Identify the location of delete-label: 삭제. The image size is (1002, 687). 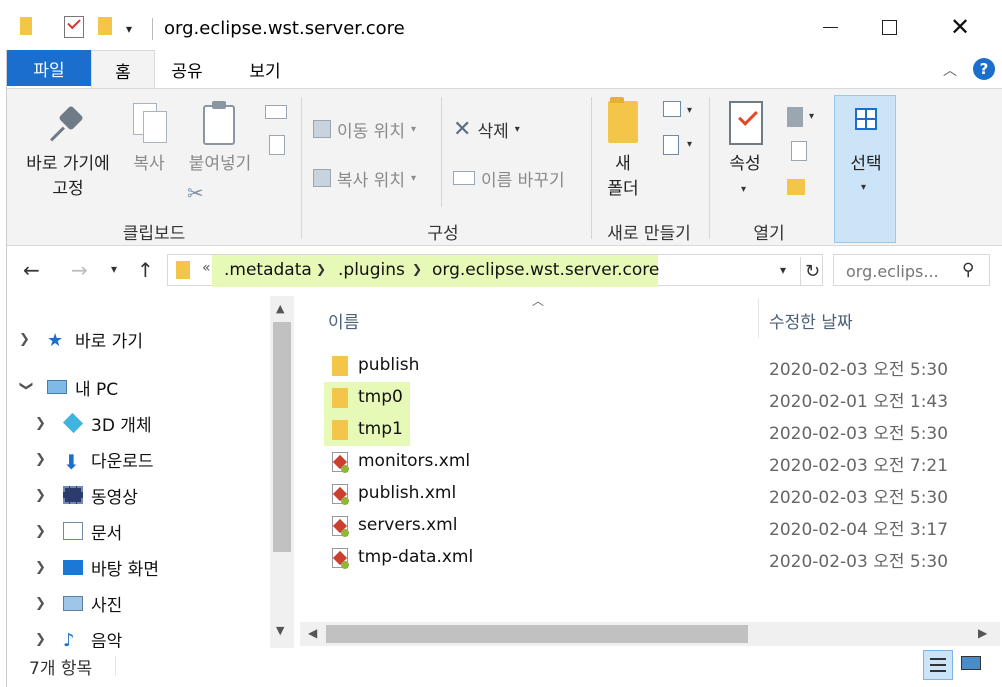
(493, 131).